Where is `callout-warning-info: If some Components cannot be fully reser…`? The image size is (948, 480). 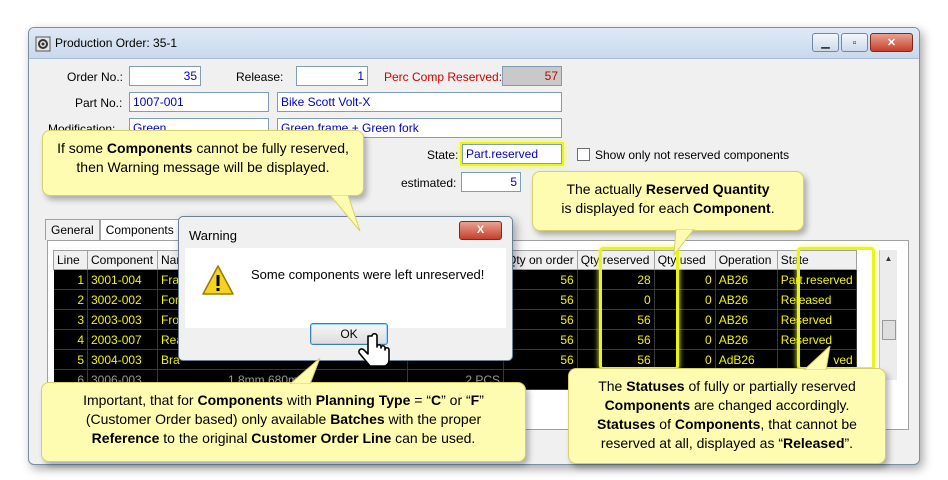 callout-warning-info: If some Components cannot be fully reser… is located at coordinates (203, 163).